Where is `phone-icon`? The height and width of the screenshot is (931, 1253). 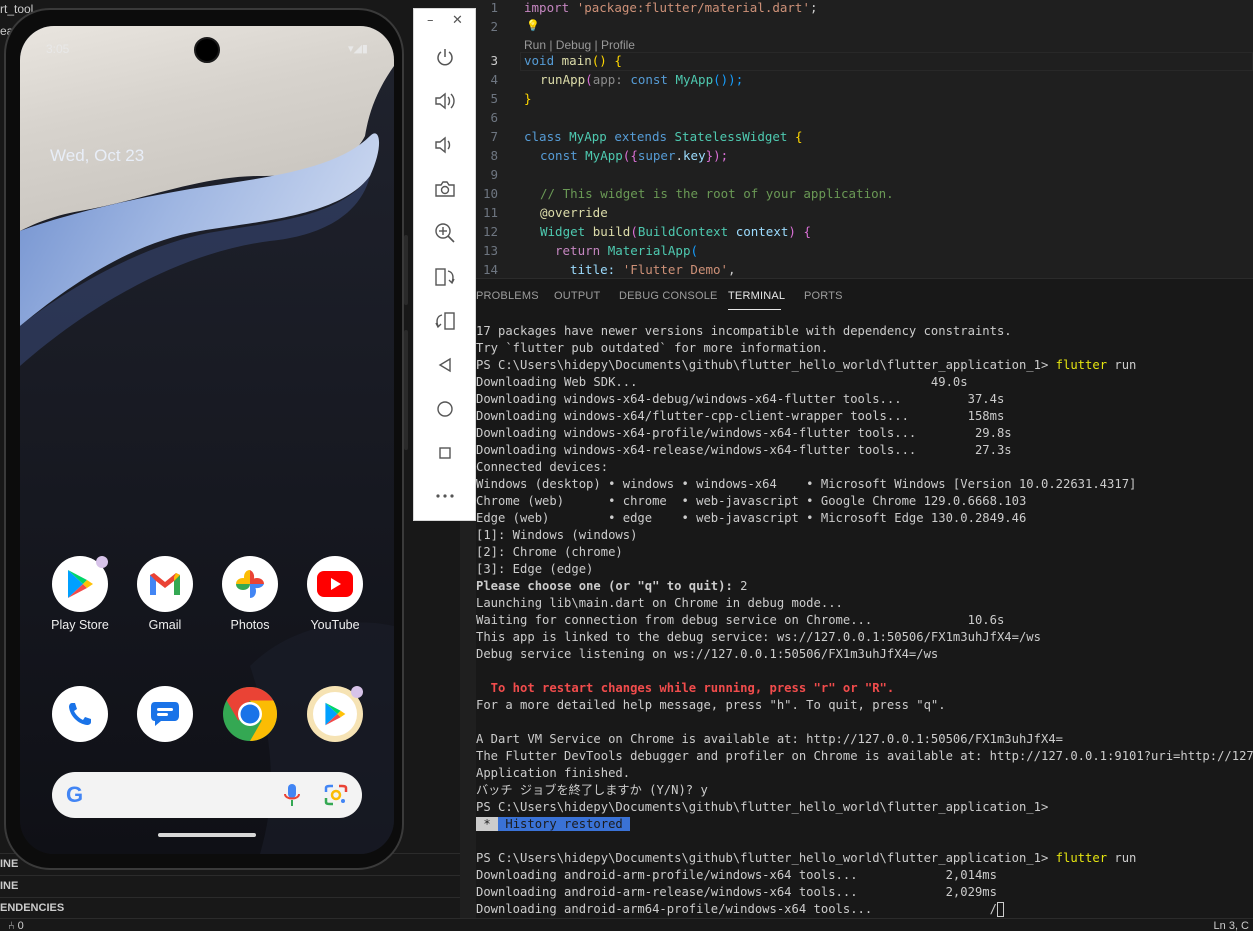 phone-icon is located at coordinates (80, 714).